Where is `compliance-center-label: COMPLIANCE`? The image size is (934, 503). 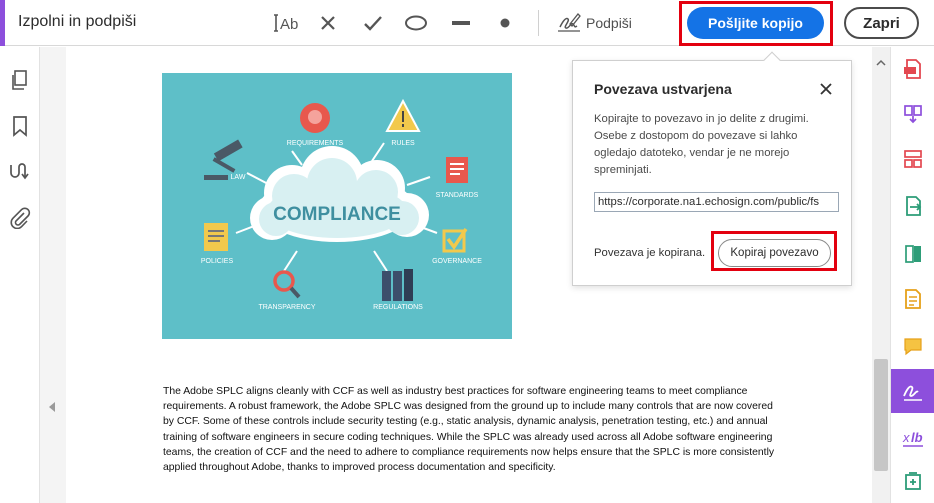
compliance-center-label: COMPLIANCE is located at coordinates (337, 214).